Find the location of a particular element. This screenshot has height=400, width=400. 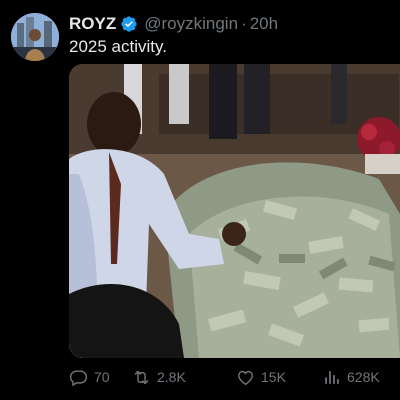

reply-button: 70 is located at coordinates (89, 377).